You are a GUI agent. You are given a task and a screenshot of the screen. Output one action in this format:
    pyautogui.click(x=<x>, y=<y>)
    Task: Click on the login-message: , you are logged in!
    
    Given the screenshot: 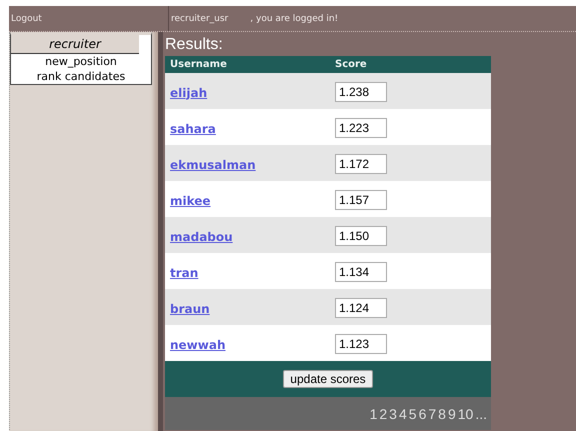 What is the action you would take?
    pyautogui.click(x=294, y=19)
    